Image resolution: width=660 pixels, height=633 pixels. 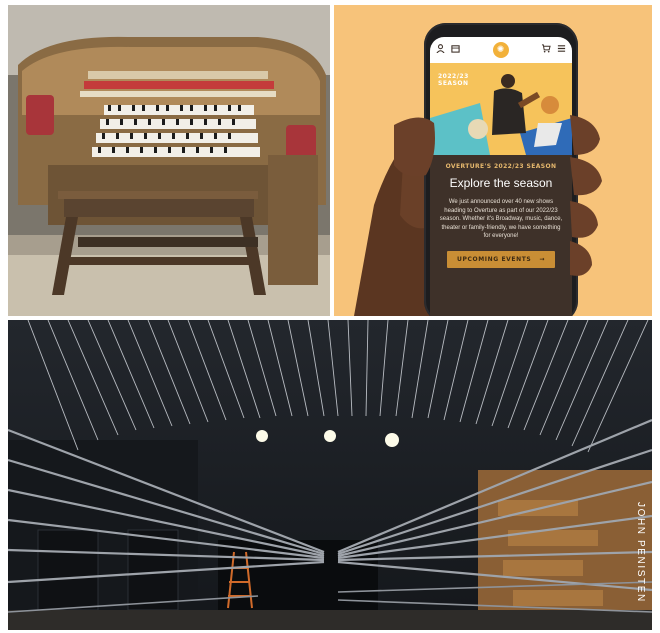 I want to click on stop-tabs, so click(x=178, y=84).